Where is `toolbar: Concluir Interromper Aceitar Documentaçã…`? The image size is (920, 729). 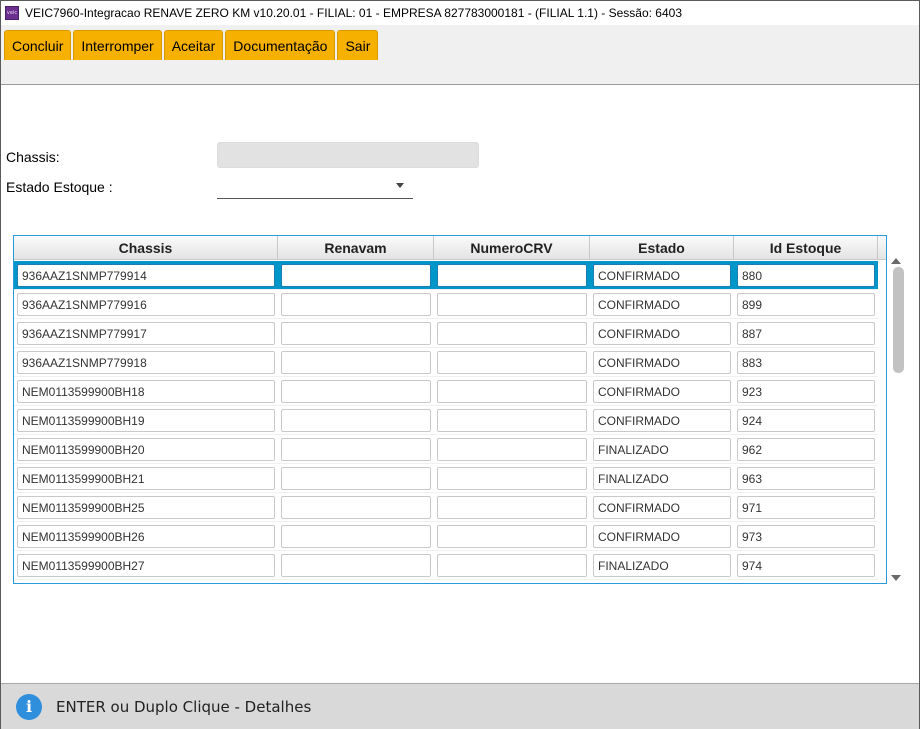 toolbar: Concluir Interromper Aceitar Documentaçã… is located at coordinates (191, 45).